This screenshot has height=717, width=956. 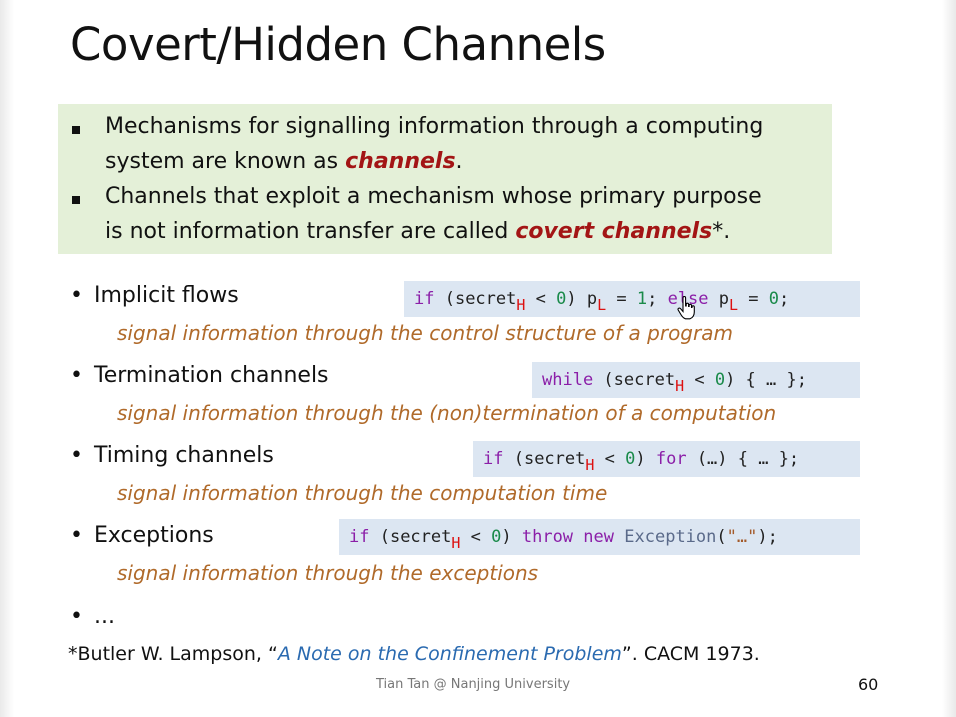 I want to click on right-edge-shadow, so click(x=949, y=358).